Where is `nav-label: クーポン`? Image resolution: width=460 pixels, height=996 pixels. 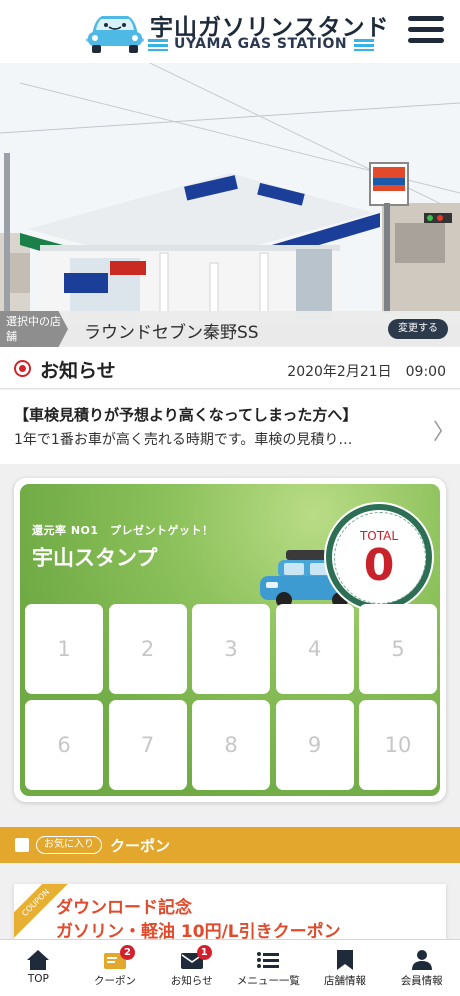 nav-label: クーポン is located at coordinates (115, 981).